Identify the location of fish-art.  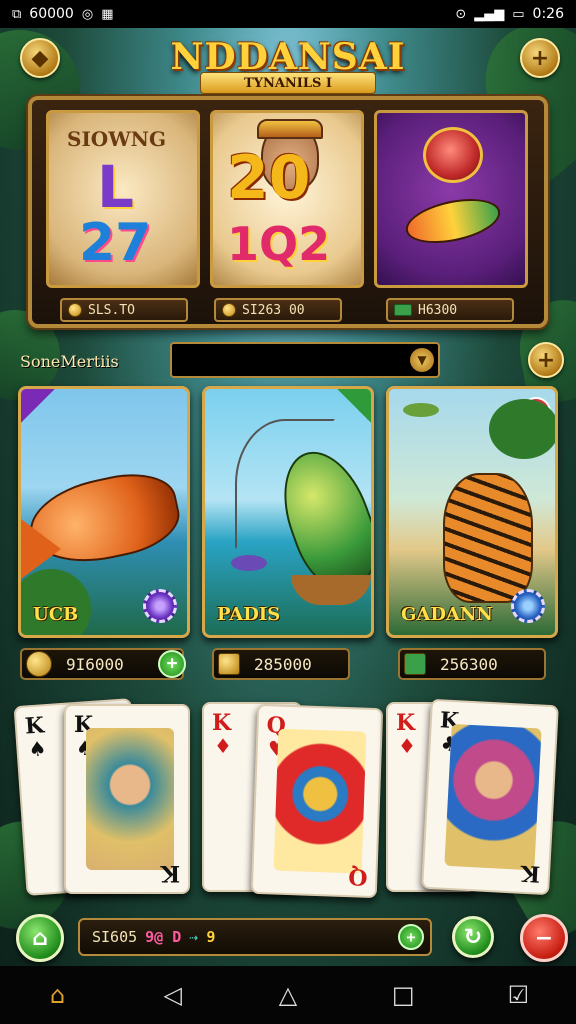
(453, 221).